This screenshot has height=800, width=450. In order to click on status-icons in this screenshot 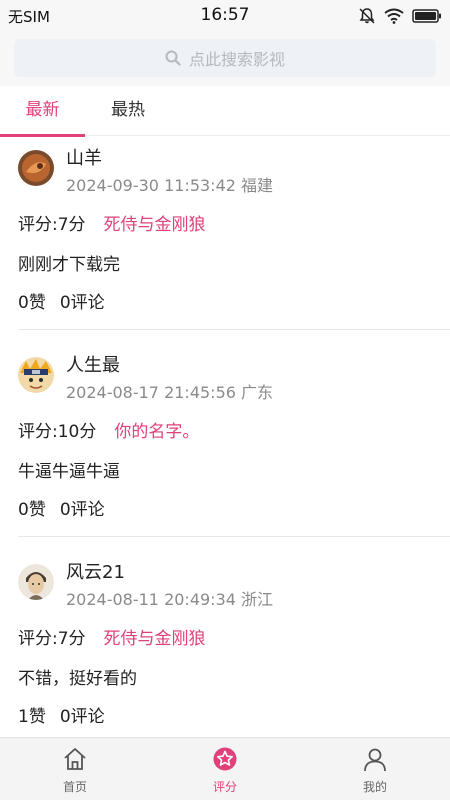, I will do `click(400, 16)`.